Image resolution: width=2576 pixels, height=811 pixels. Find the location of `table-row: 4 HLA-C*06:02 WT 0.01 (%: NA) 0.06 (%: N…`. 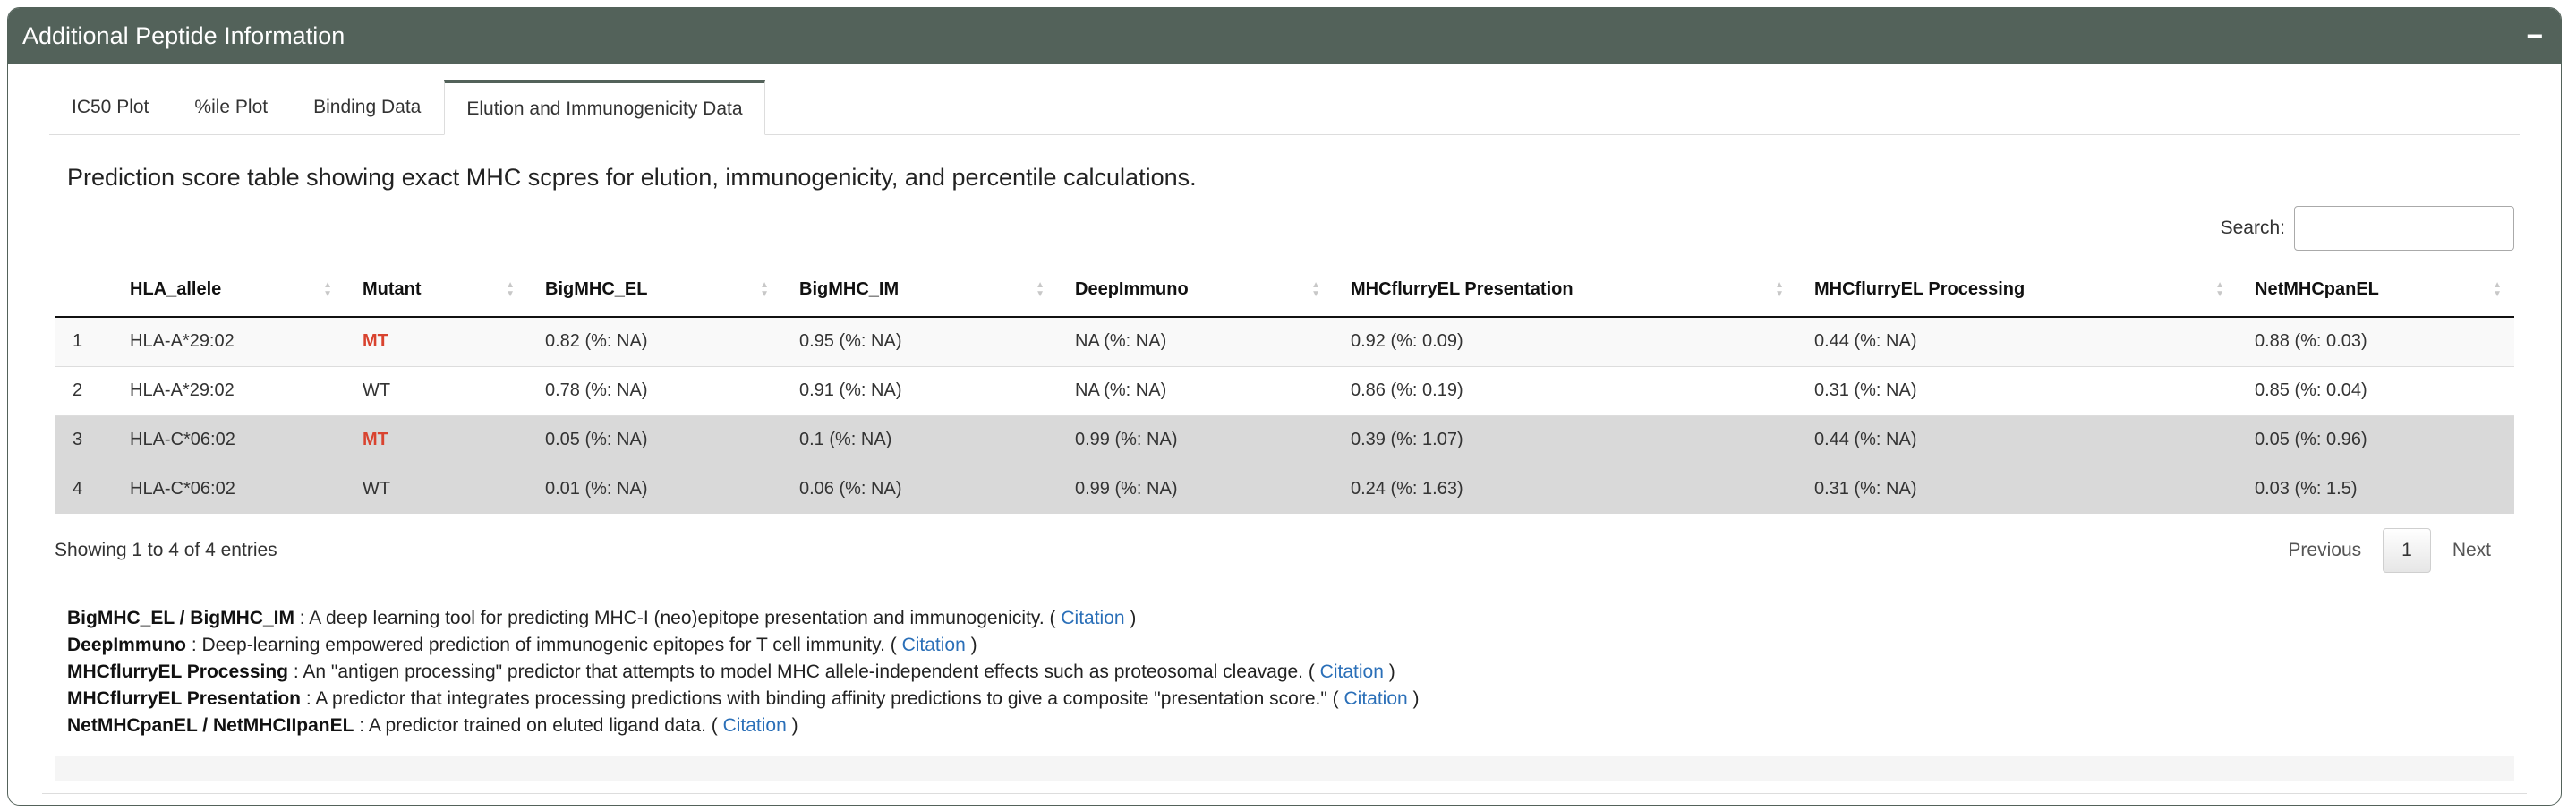

table-row: 4 HLA-C*06:02 WT 0.01 (%: NA) 0.06 (%: N… is located at coordinates (1284, 489).